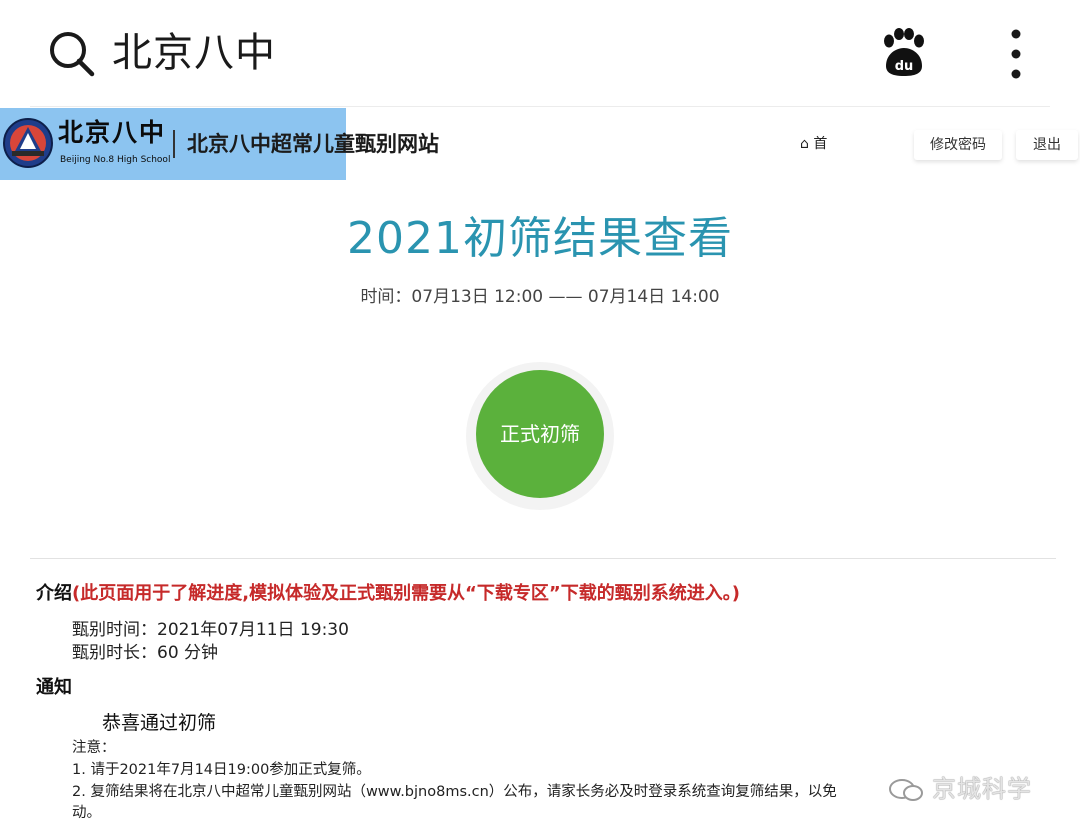  Describe the element at coordinates (540, 297) in the screenshot. I see `screening-time-range: 时间：07月13日 12:00 —— 07月14日 14:00` at that location.